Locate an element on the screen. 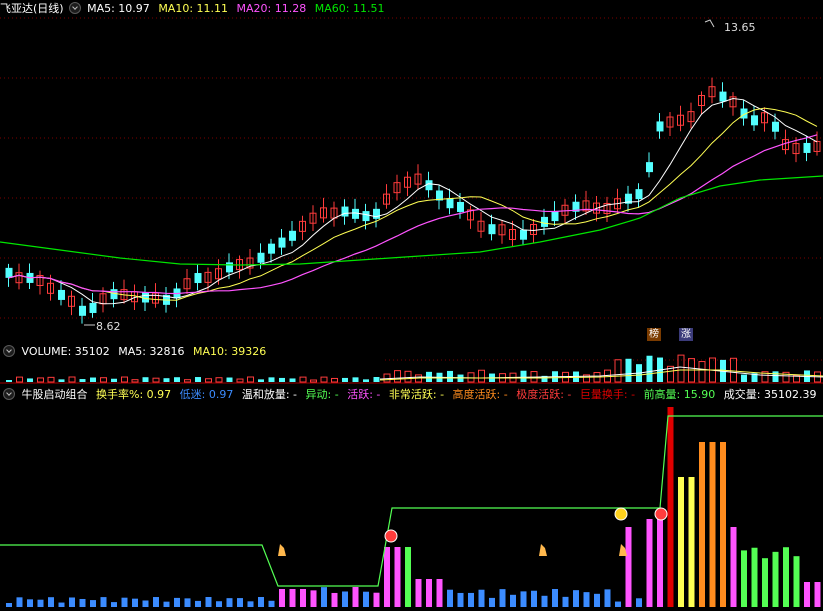 The image size is (823, 611). low-price-label: 8.62 is located at coordinates (108, 326).